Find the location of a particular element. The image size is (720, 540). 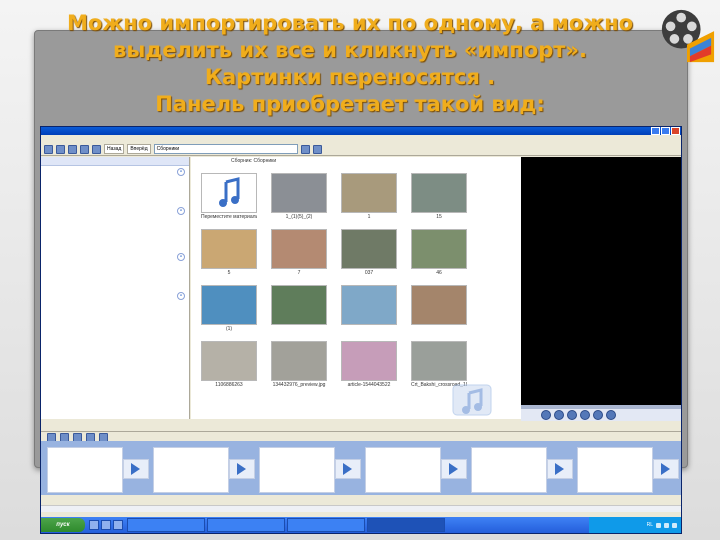

media-thumbnail: (1) is located at coordinates (229, 311).